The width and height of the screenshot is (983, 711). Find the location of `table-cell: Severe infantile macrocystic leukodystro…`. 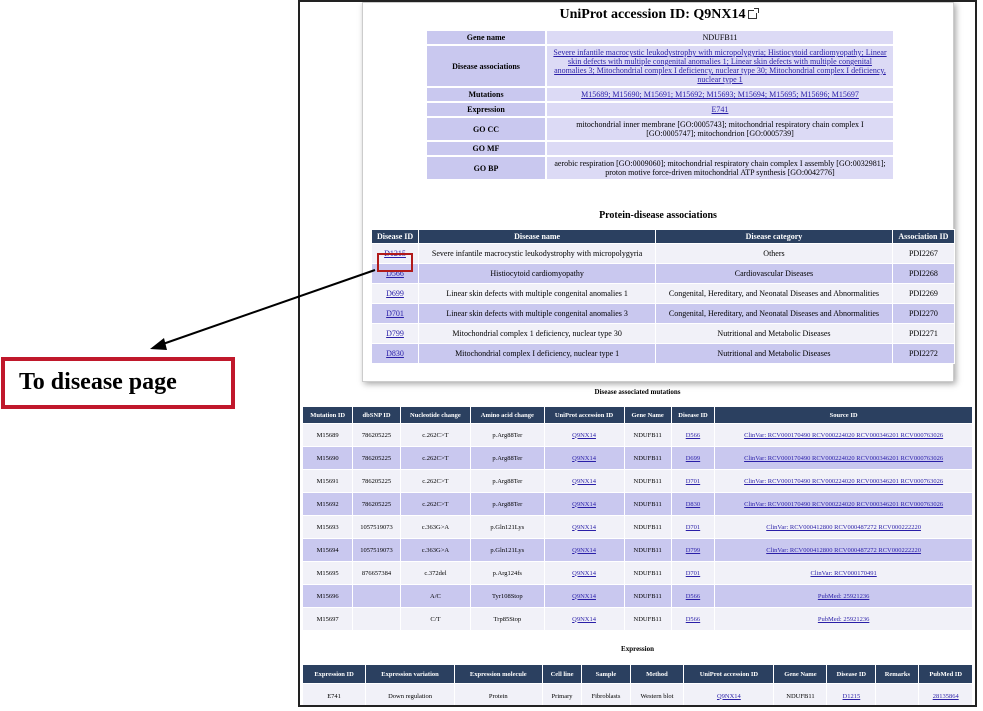

table-cell: Severe infantile macrocystic leukodystro… is located at coordinates (537, 253).